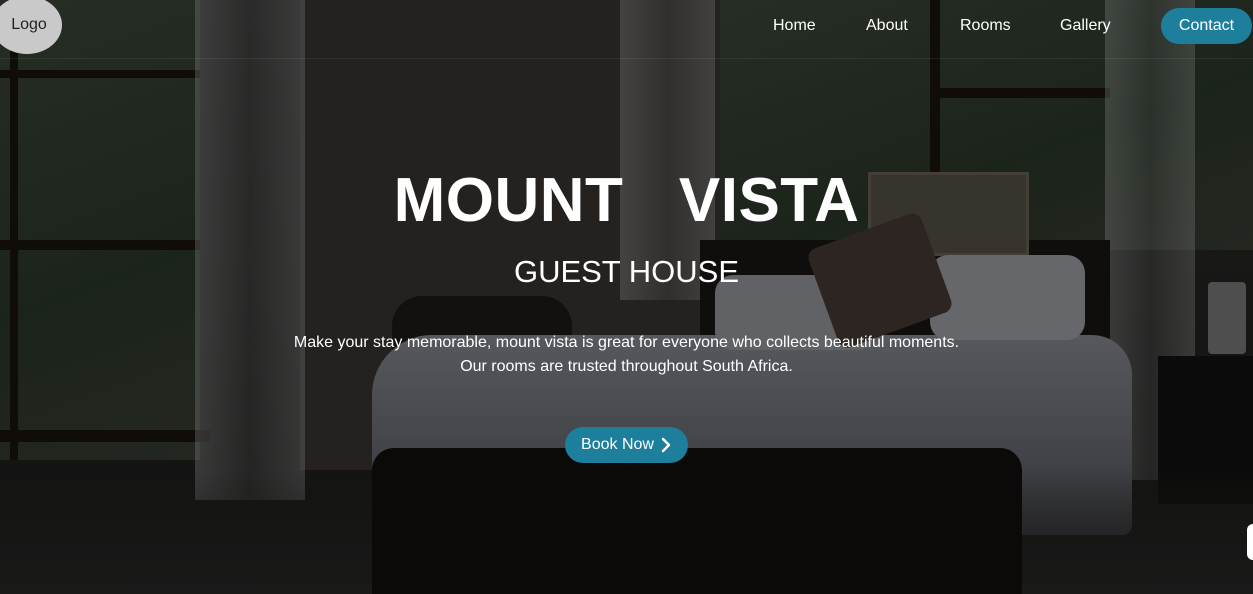 The image size is (1253, 594). What do you see at coordinates (617, 444) in the screenshot?
I see `book-now-label: Book Now` at bounding box center [617, 444].